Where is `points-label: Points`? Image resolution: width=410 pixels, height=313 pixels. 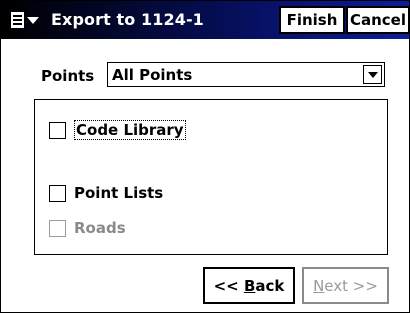
points-label: Points is located at coordinates (68, 76).